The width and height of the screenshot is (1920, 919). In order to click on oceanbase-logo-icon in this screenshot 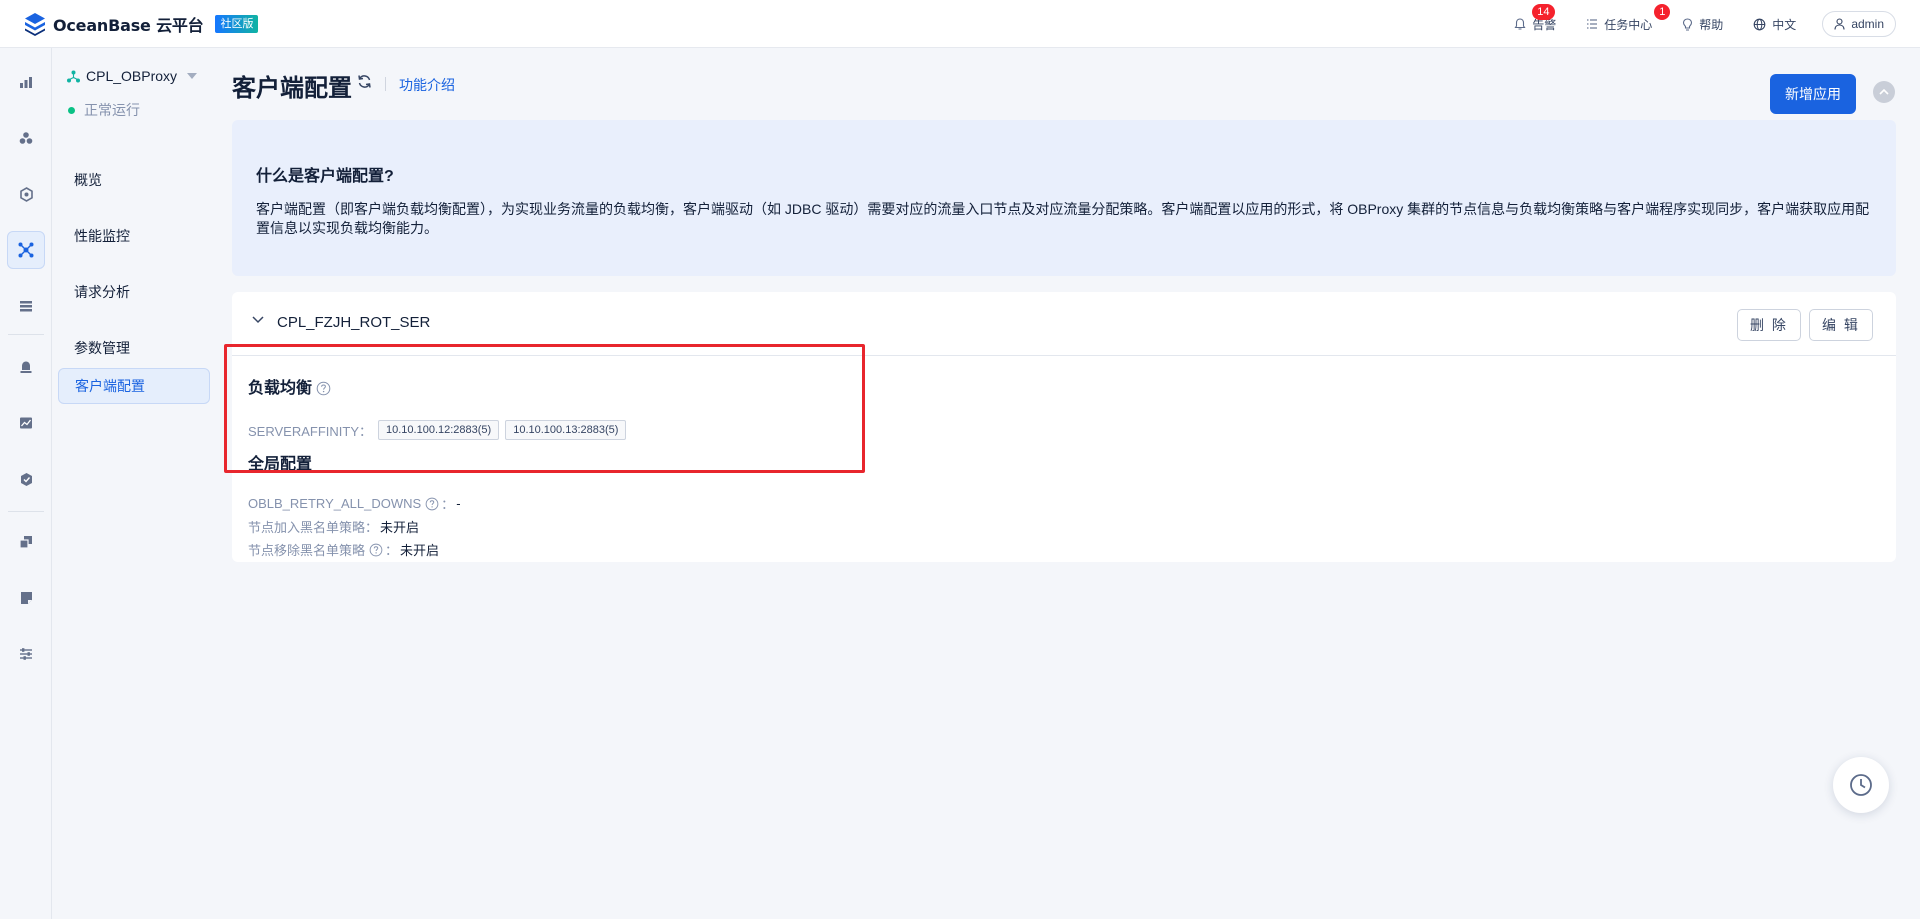, I will do `click(35, 24)`.